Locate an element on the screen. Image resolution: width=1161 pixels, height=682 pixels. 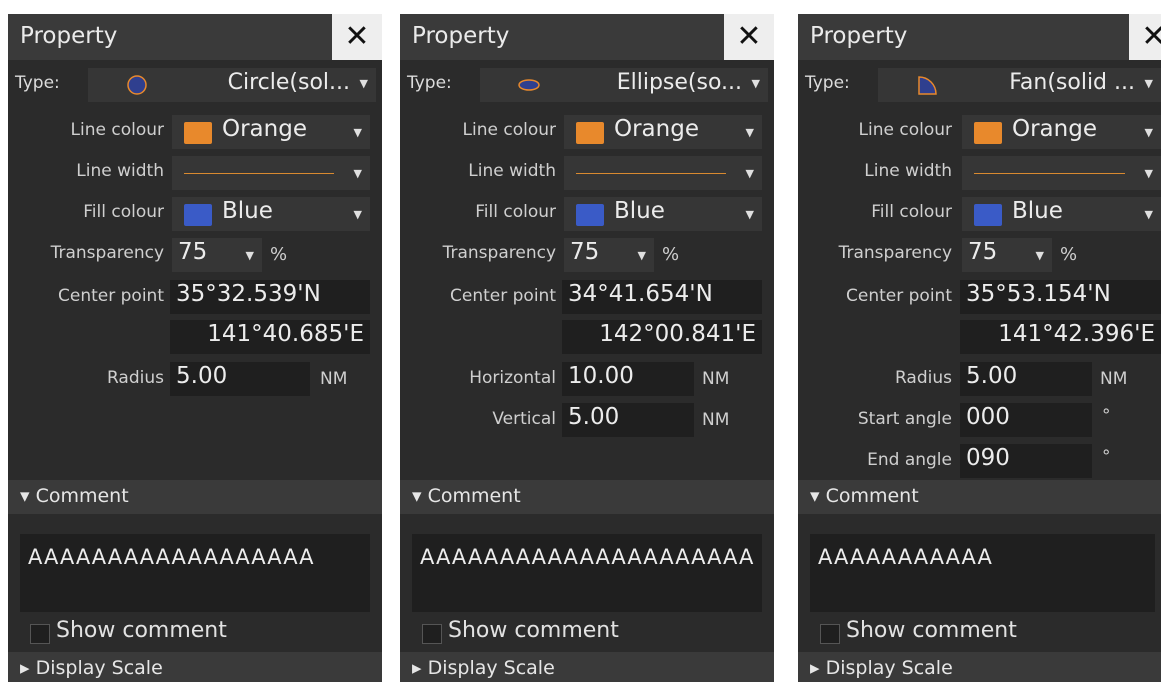
start-angle-input: 000 is located at coordinates (1026, 420).